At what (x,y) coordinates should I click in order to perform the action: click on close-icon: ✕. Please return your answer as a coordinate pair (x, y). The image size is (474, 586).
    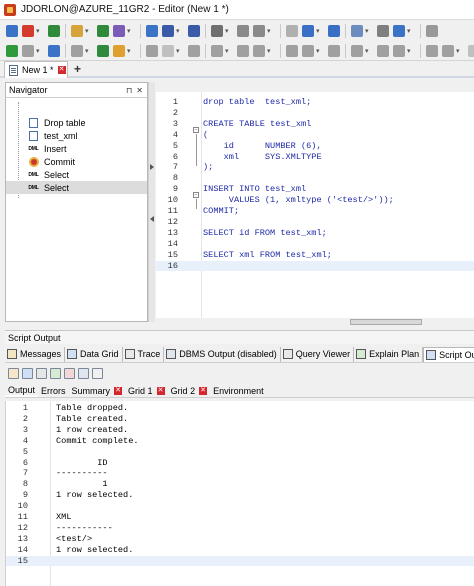
    Looking at the image, I should click on (139, 90).